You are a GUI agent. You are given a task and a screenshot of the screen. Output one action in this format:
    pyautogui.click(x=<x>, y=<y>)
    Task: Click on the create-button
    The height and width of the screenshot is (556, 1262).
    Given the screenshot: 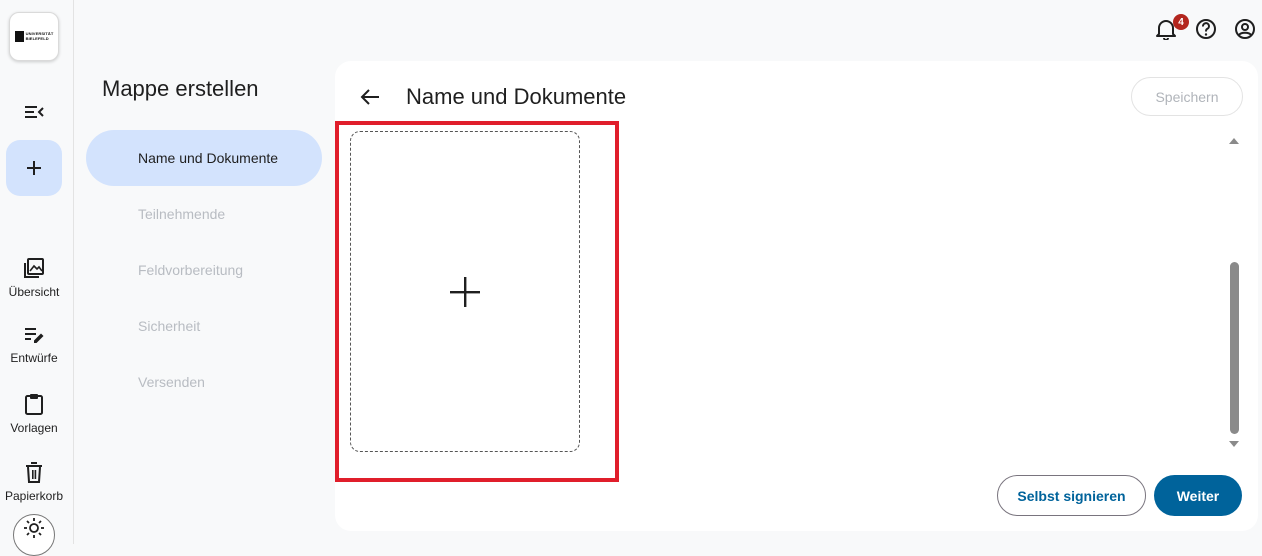 What is the action you would take?
    pyautogui.click(x=34, y=168)
    